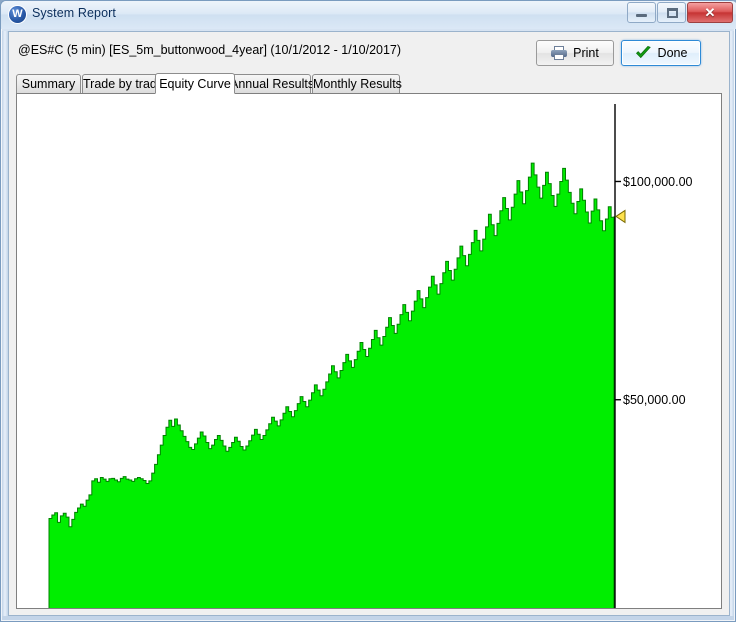 This screenshot has height=622, width=736. What do you see at coordinates (620, 216) in the screenshot?
I see `final-value-marker` at bounding box center [620, 216].